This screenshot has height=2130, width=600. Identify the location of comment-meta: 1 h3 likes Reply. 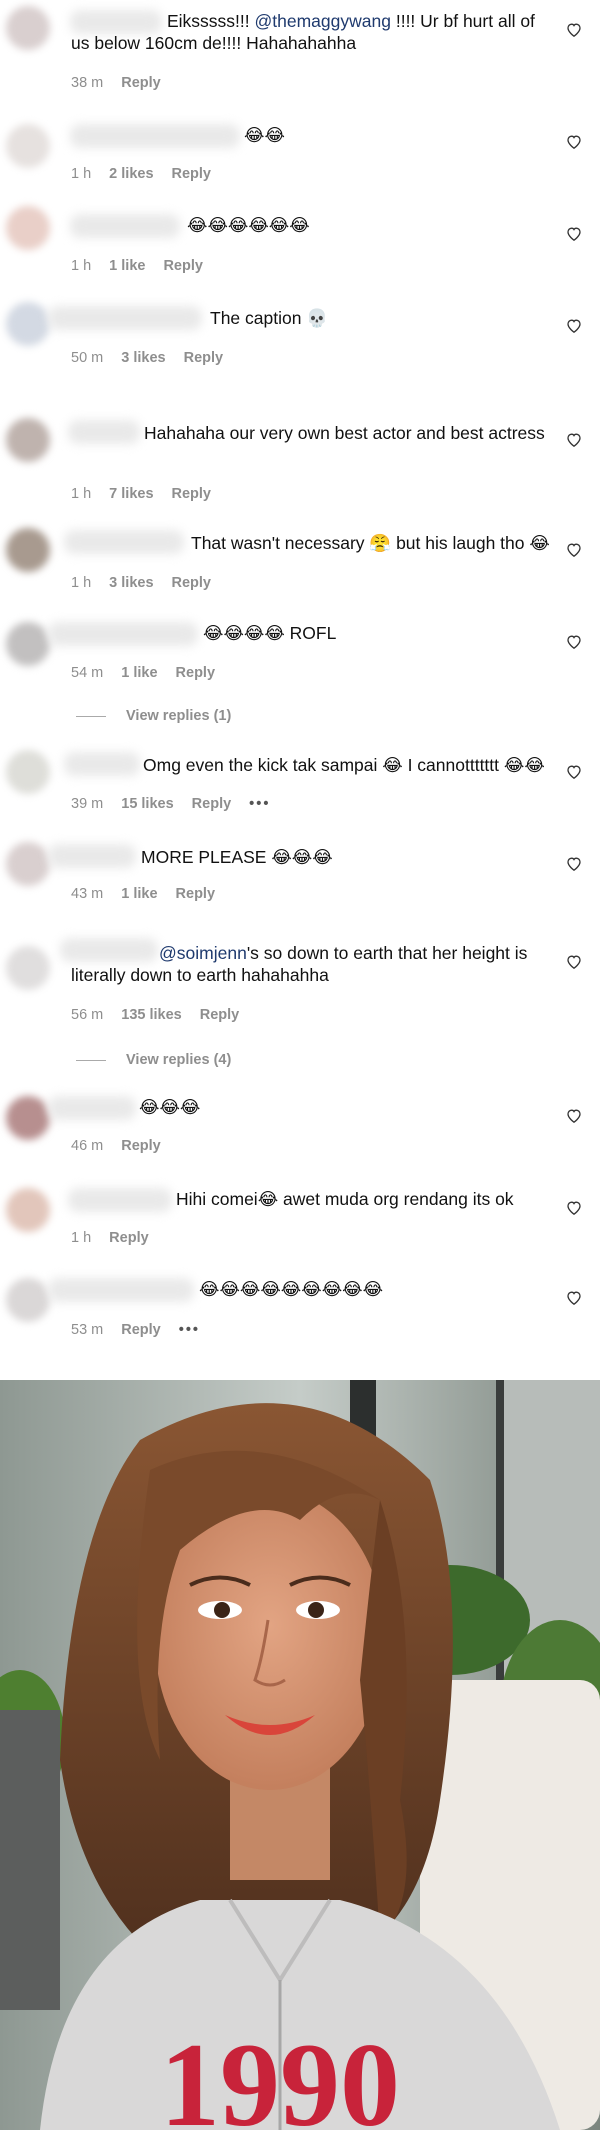
(141, 583).